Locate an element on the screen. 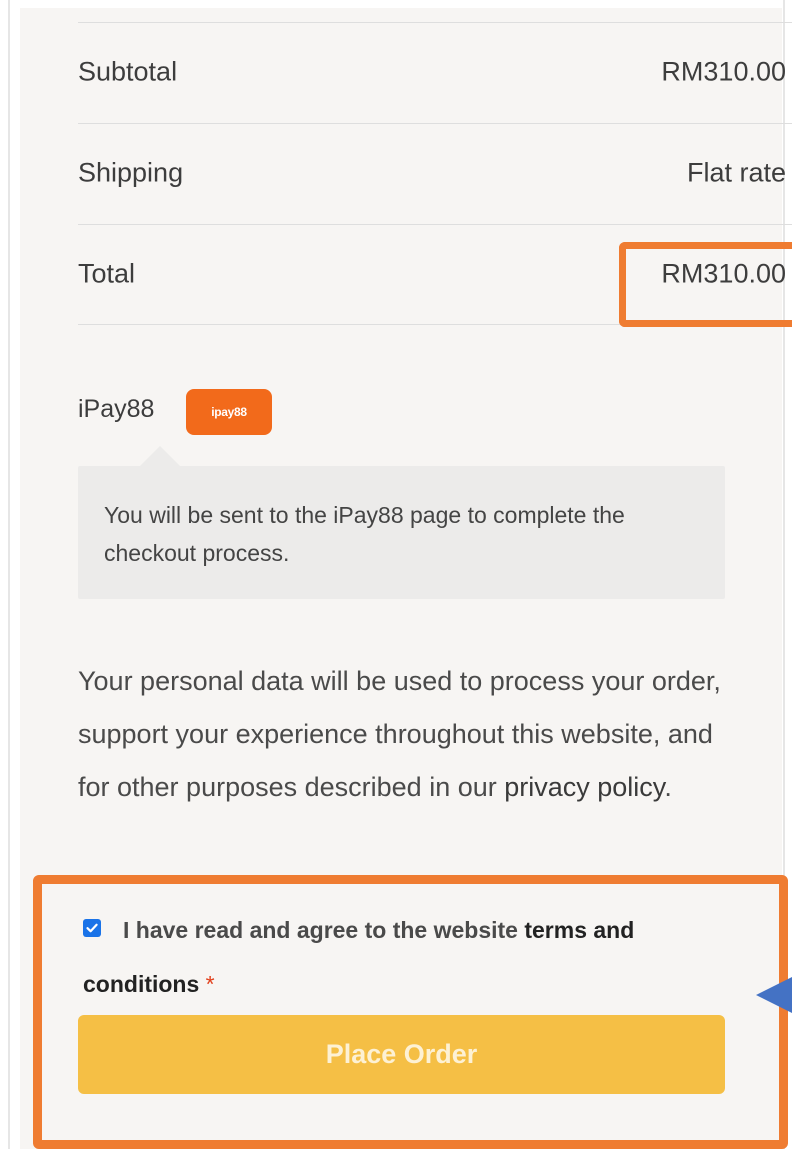  privacy-suffix: . is located at coordinates (668, 787).